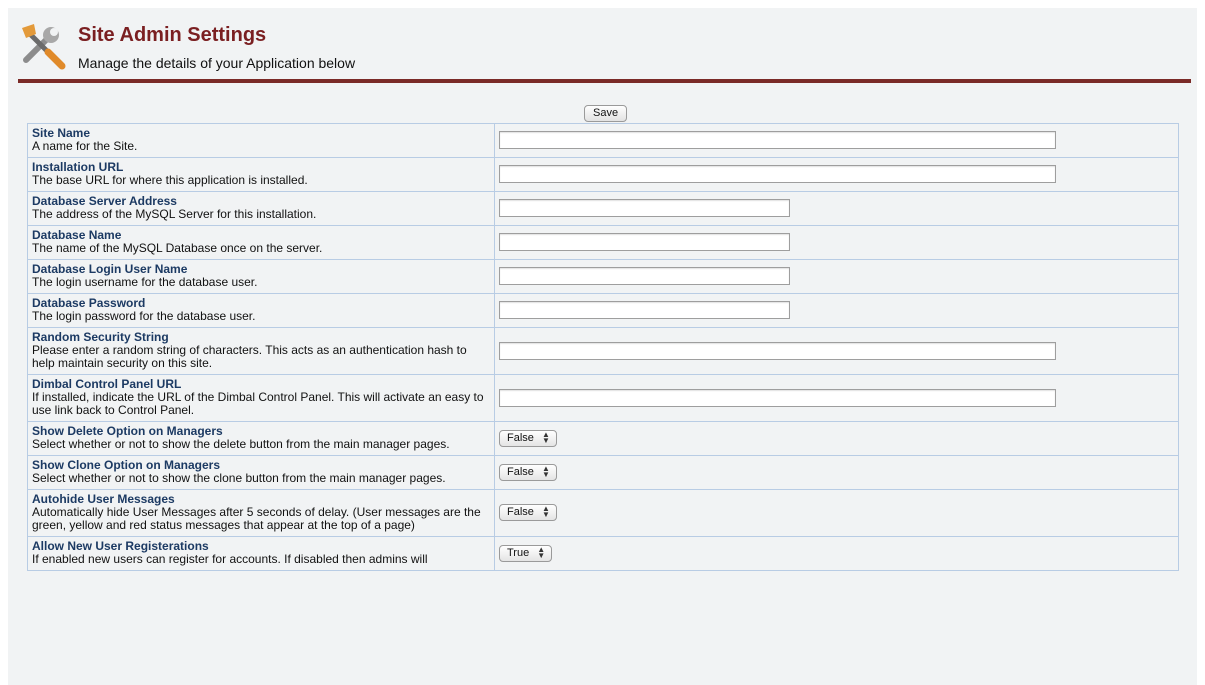 The width and height of the screenshot is (1205, 685). Describe the element at coordinates (777, 397) in the screenshot. I see `control-panel-url-input` at that location.